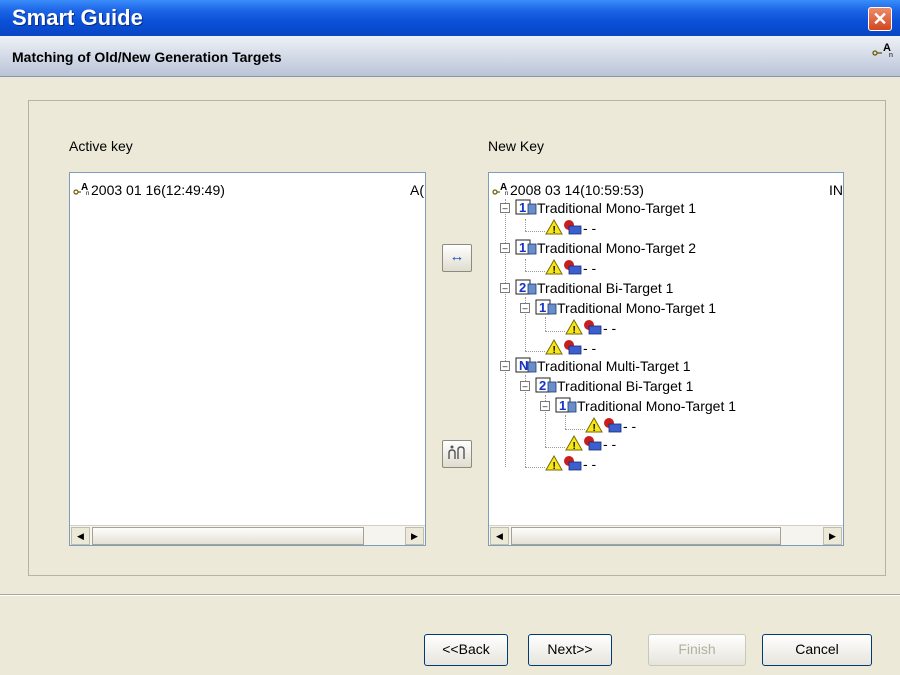  I want to click on tree-node-target: 1 Traditional Mono-Target 2, so click(605, 248).